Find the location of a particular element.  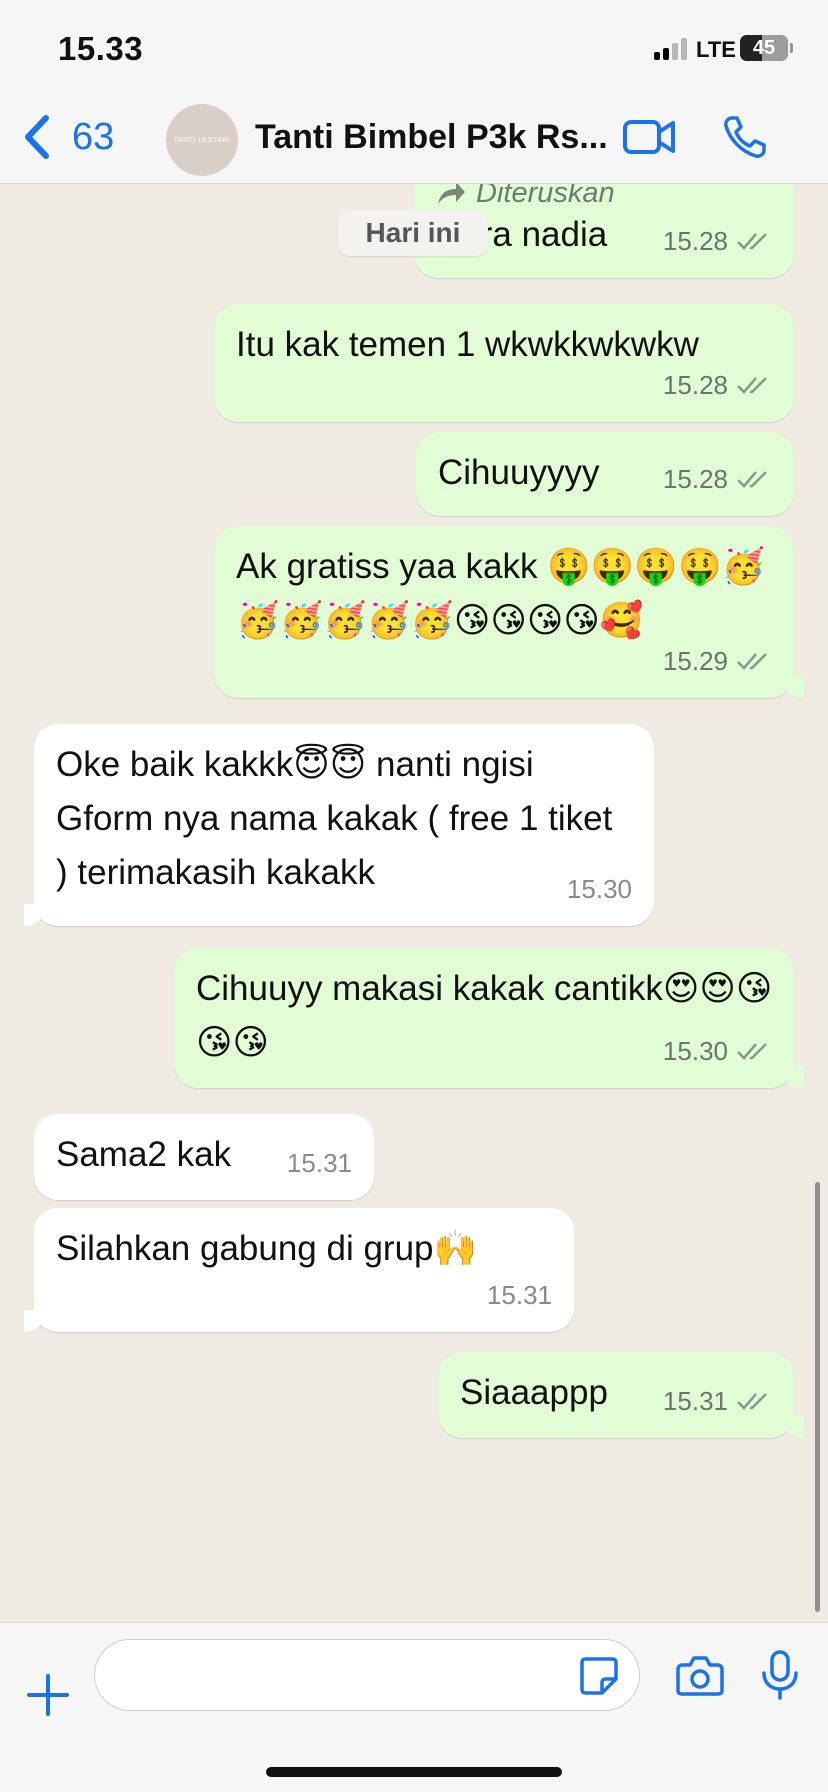

forward-arrow-icon is located at coordinates (451, 194).